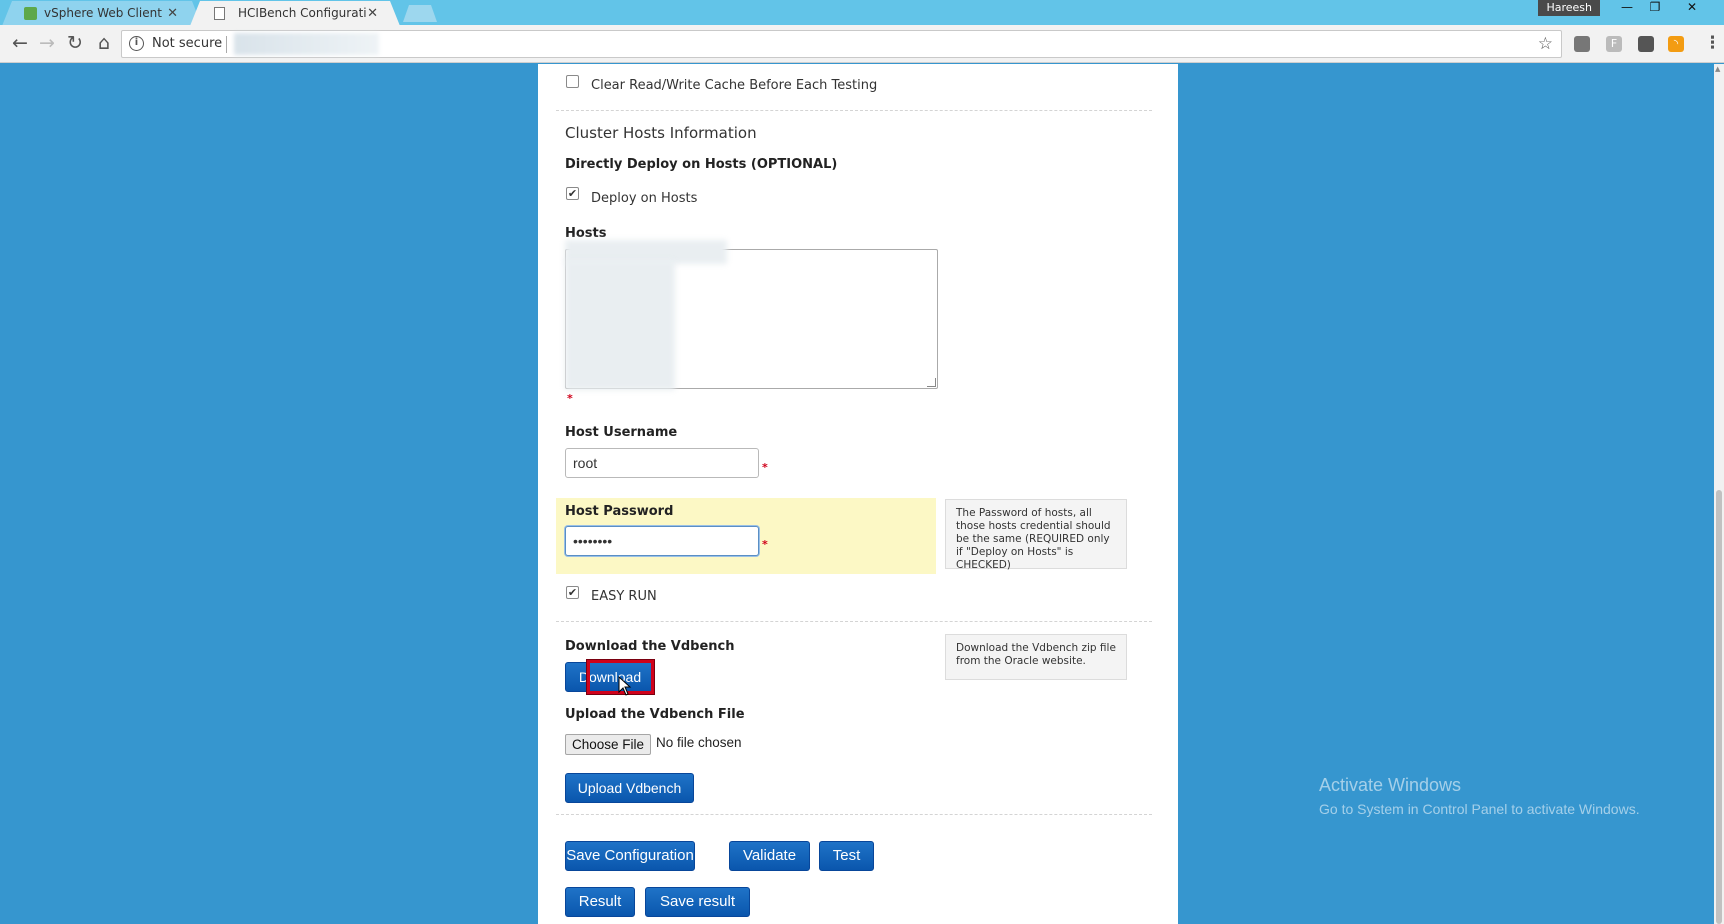 The width and height of the screenshot is (1724, 924). What do you see at coordinates (841, 44) in the screenshot?
I see `address-bar: i Not secure ☆` at bounding box center [841, 44].